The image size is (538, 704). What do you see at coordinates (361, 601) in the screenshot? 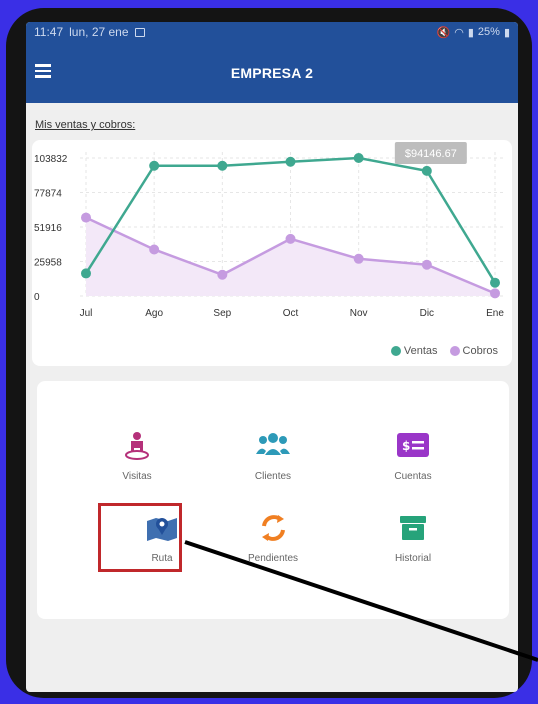
I see `annotation-arrow-line` at bounding box center [361, 601].